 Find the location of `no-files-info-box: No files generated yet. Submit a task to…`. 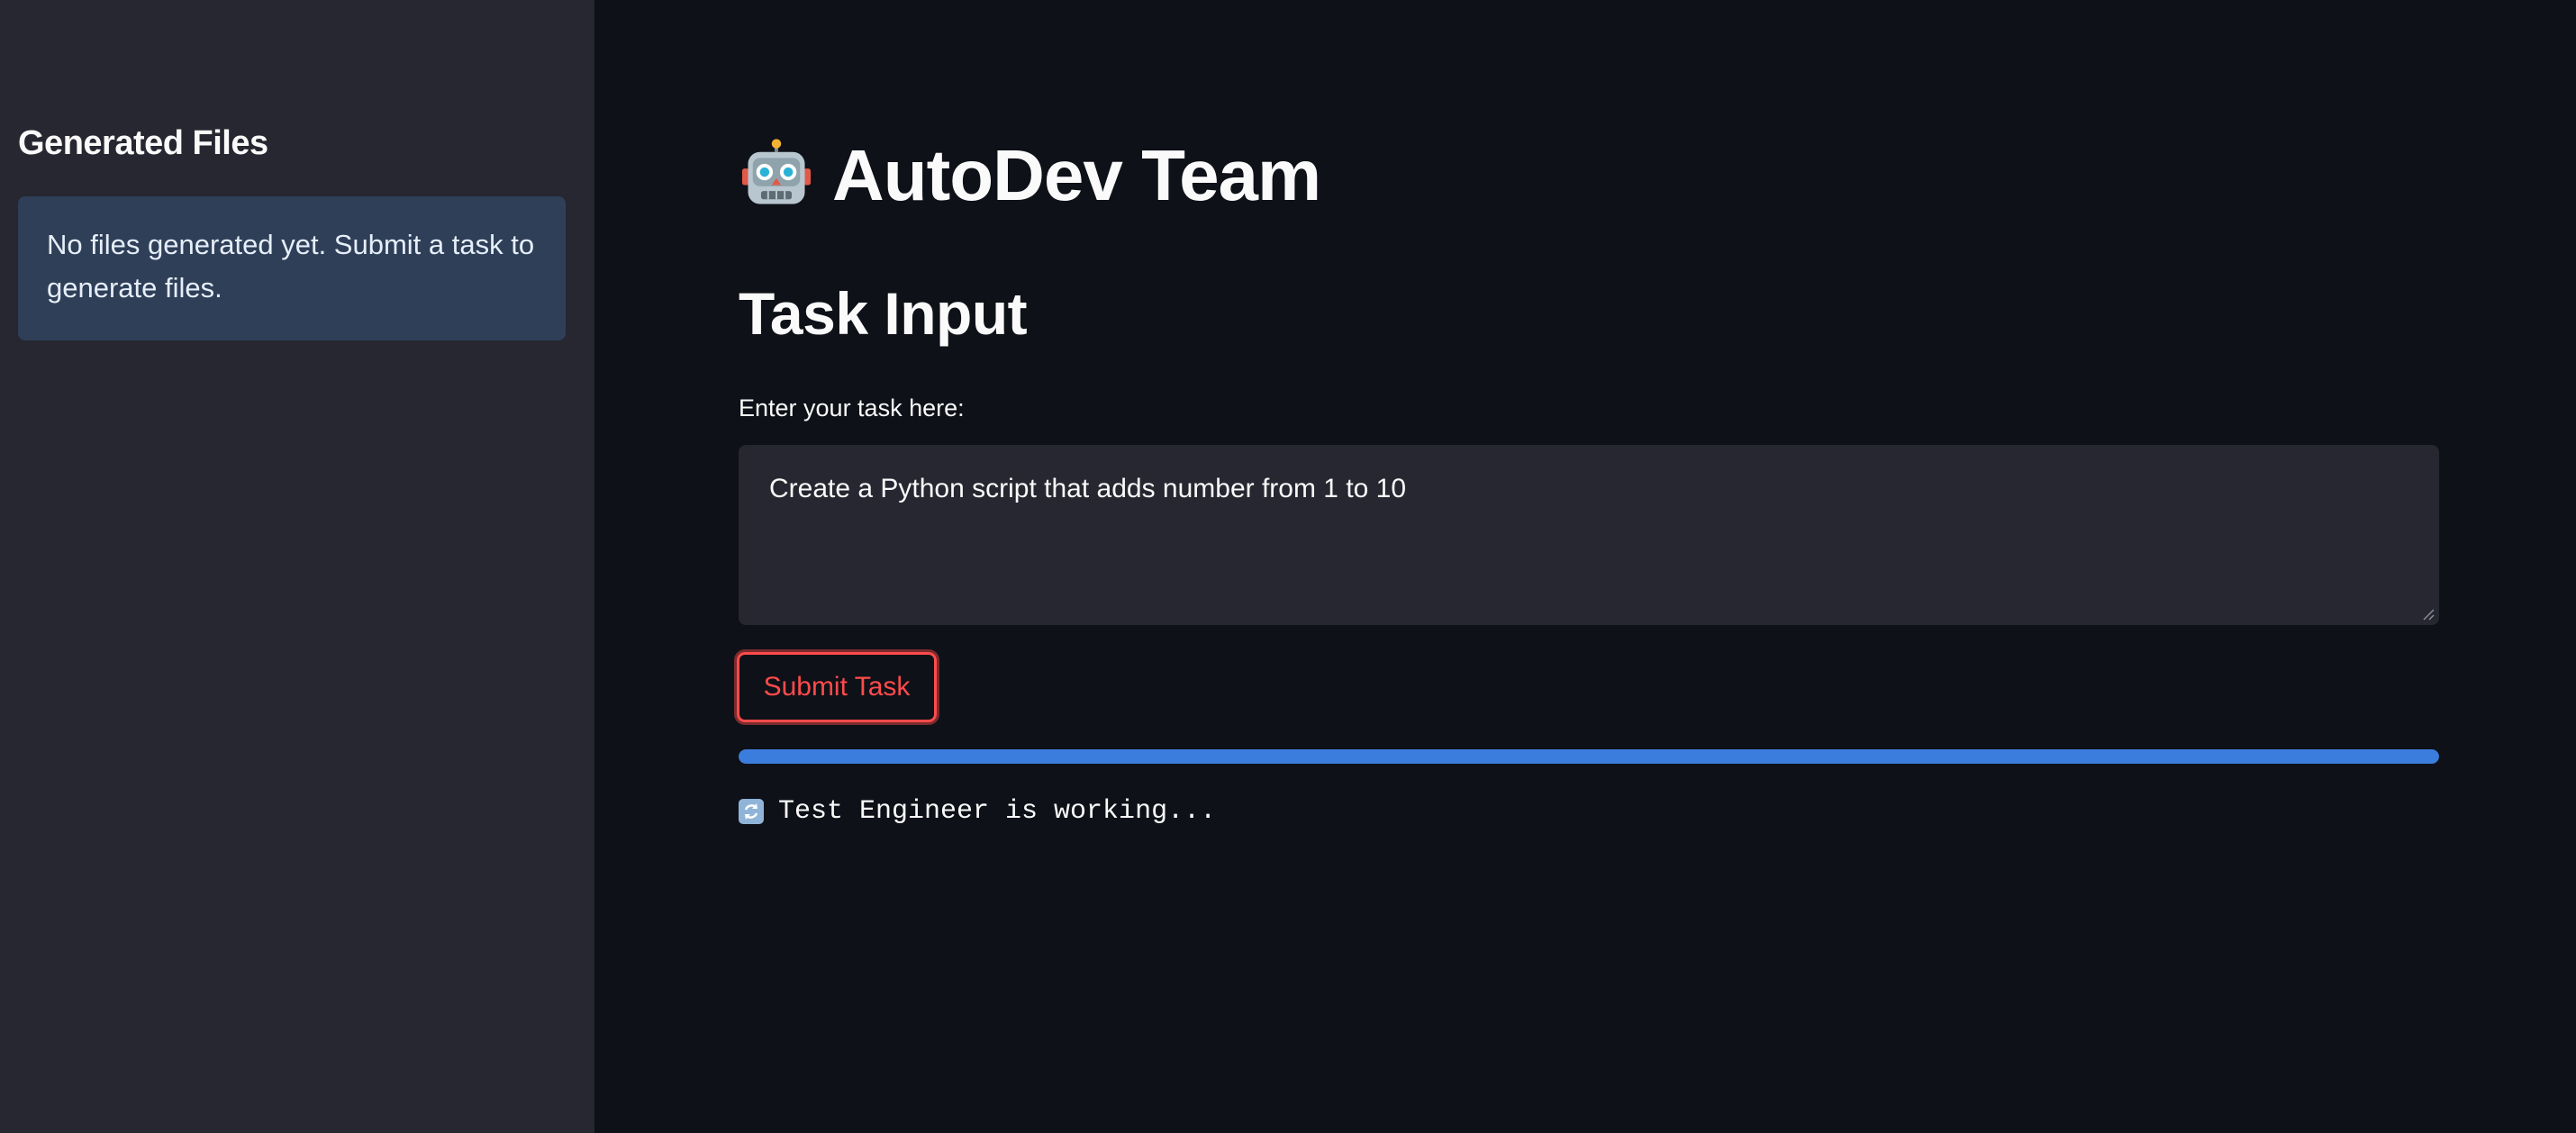

no-files-info-box: No files generated yet. Submit a task to… is located at coordinates (292, 268).